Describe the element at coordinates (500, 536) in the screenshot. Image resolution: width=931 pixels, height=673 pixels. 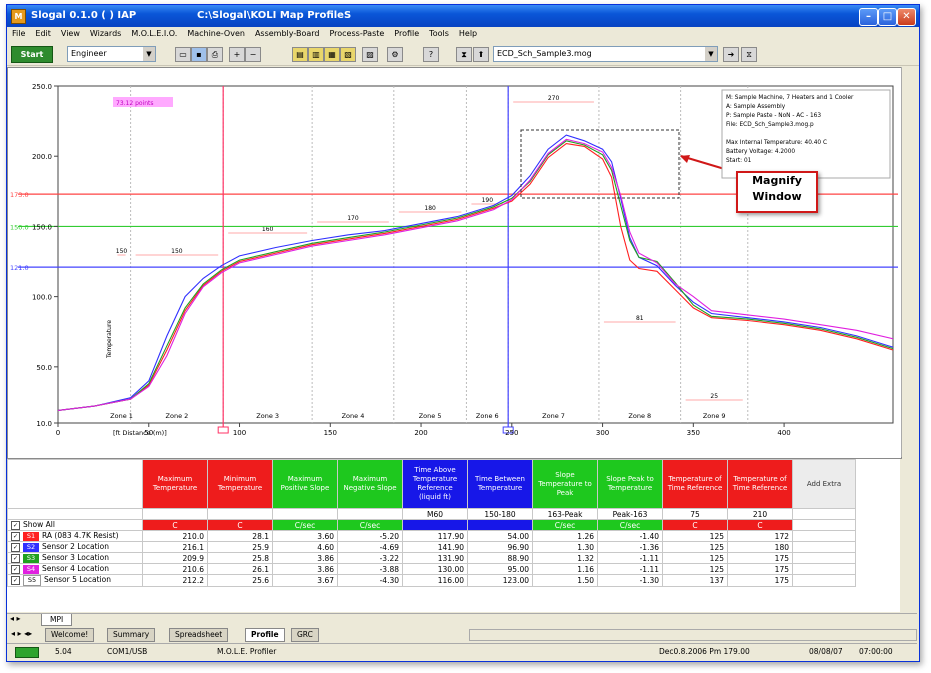
I see `value-cell: 54.00` at that location.